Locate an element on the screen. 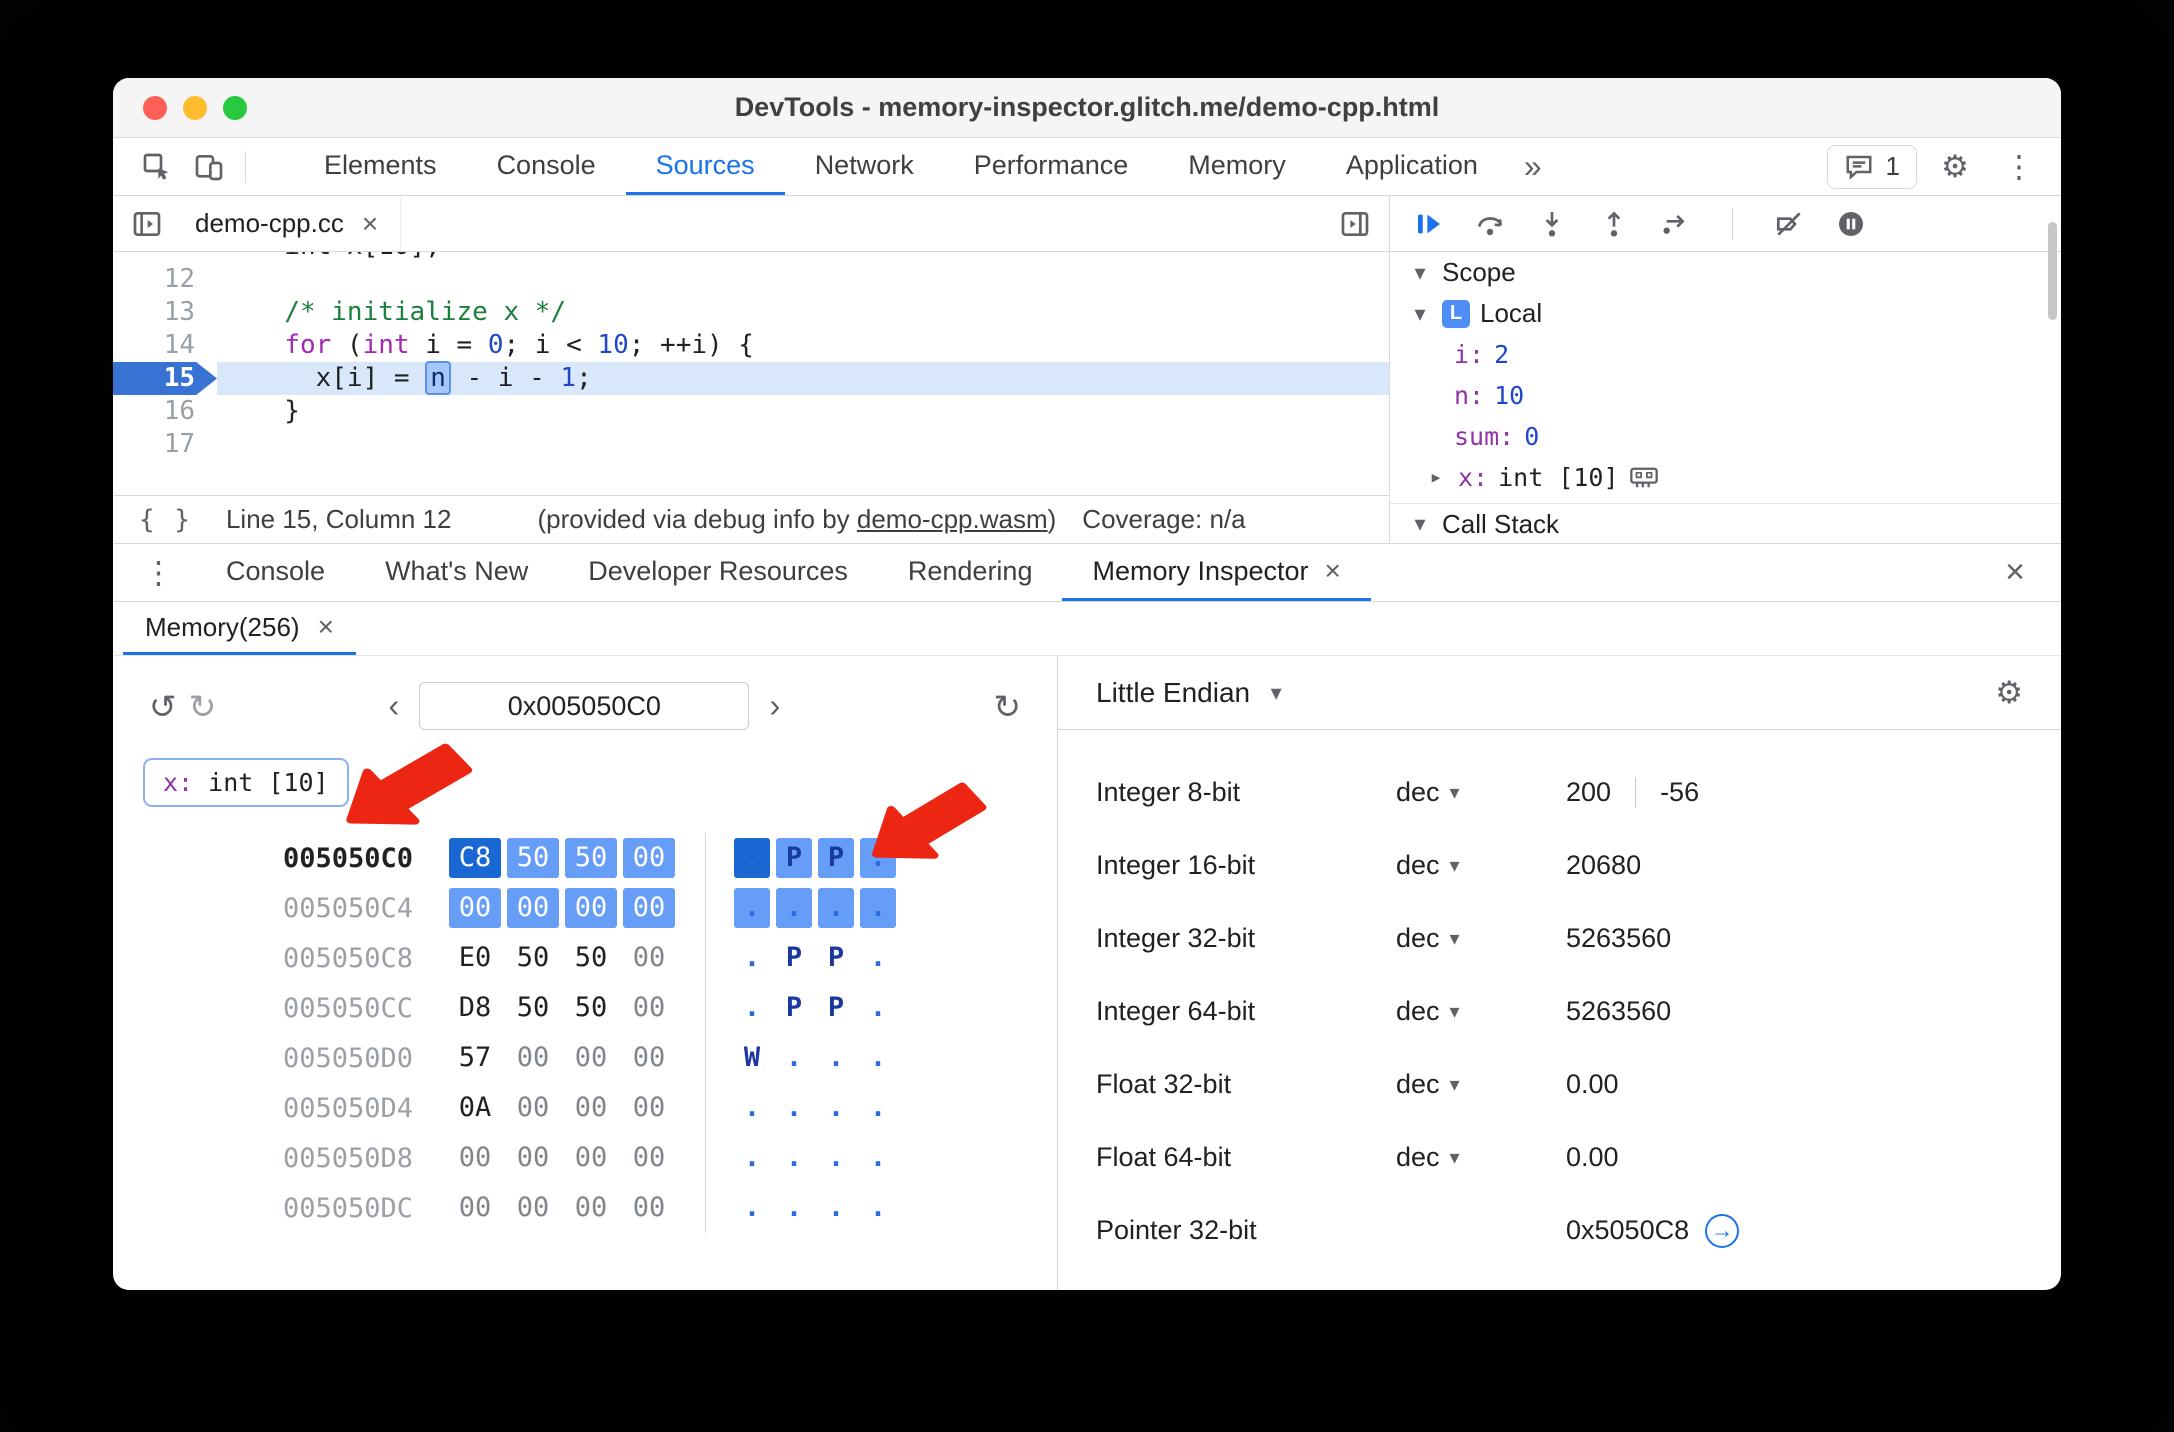  tab-network: Network is located at coordinates (864, 166).